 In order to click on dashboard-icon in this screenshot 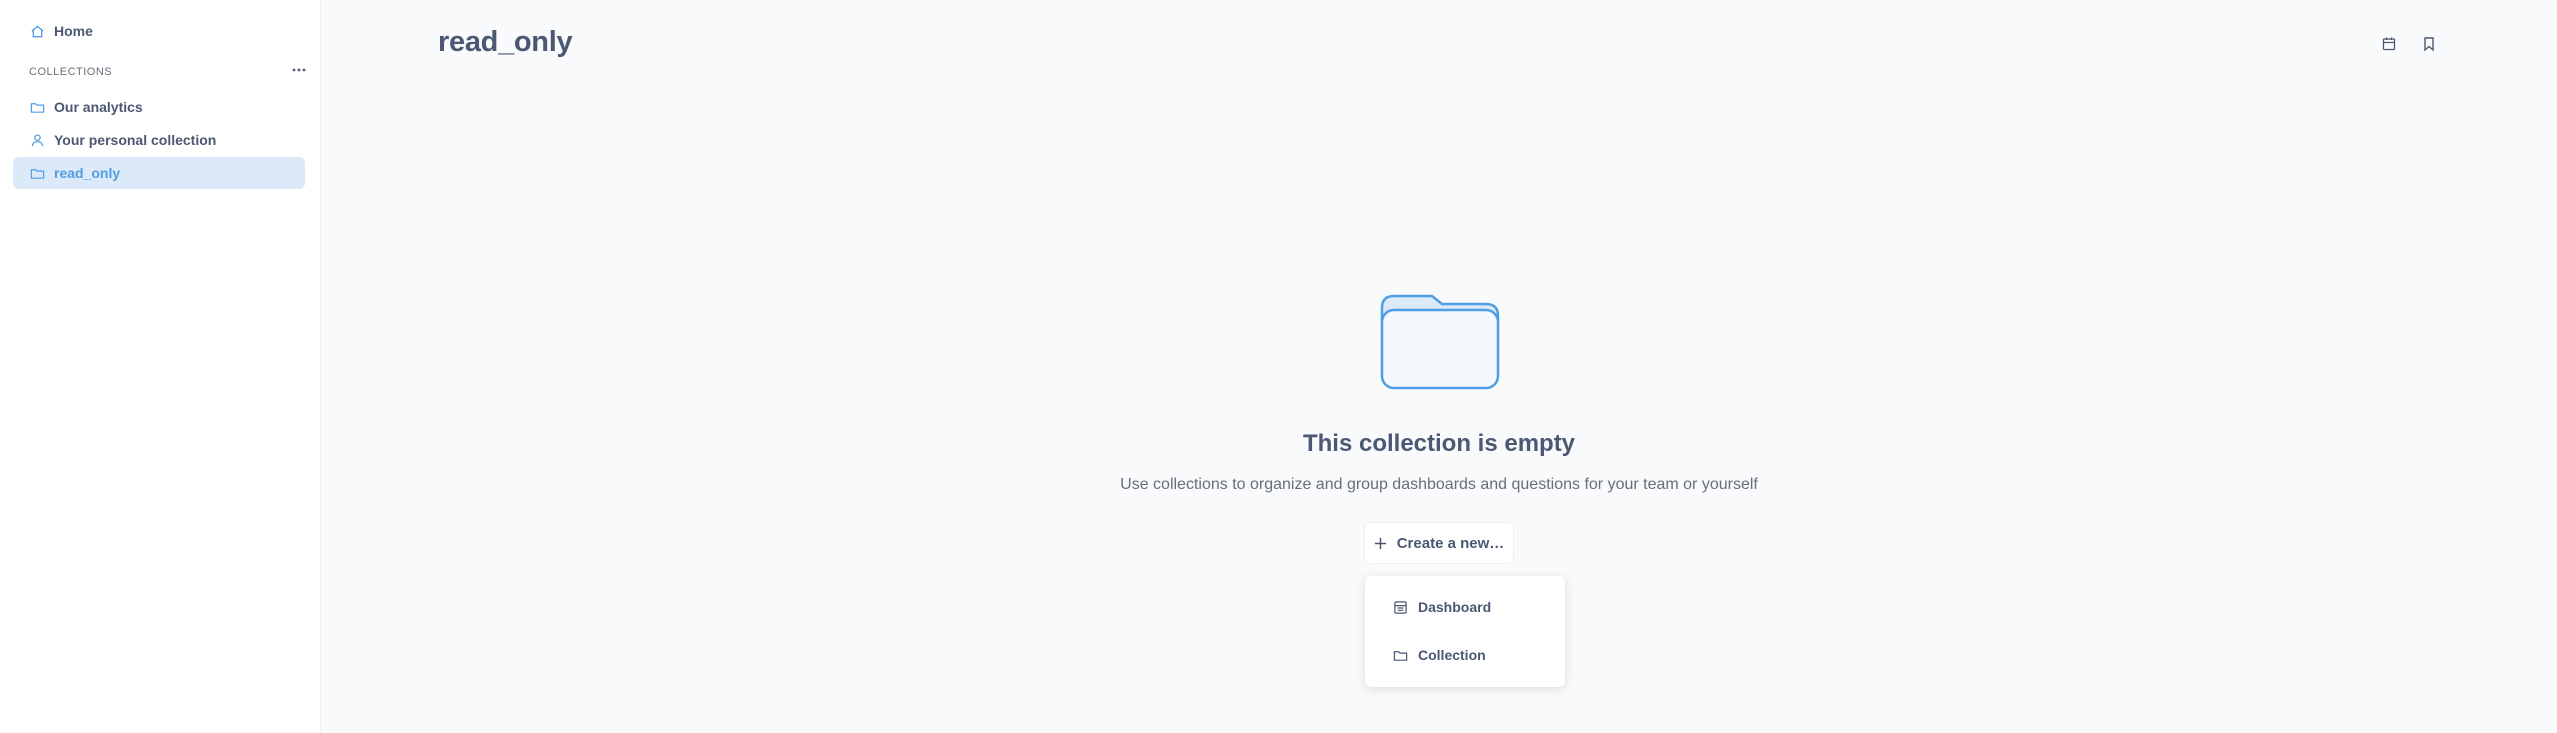, I will do `click(1400, 607)`.